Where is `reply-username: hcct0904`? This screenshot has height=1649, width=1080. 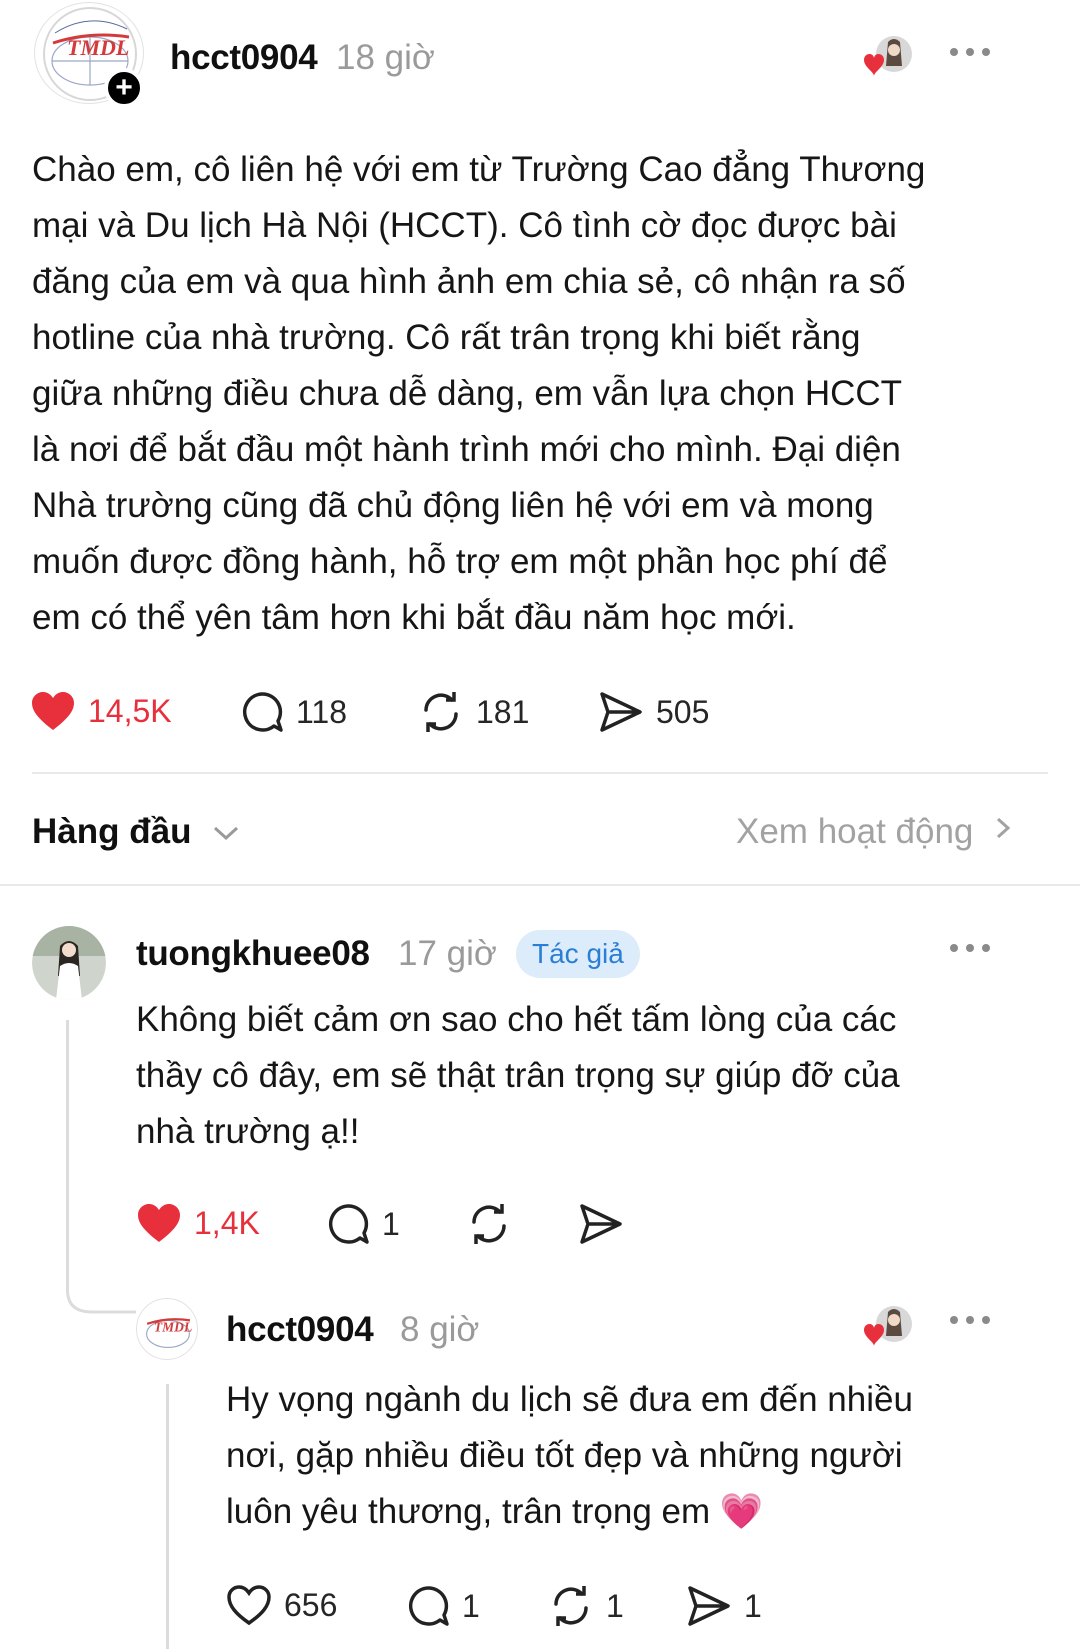 reply-username: hcct0904 is located at coordinates (300, 1330).